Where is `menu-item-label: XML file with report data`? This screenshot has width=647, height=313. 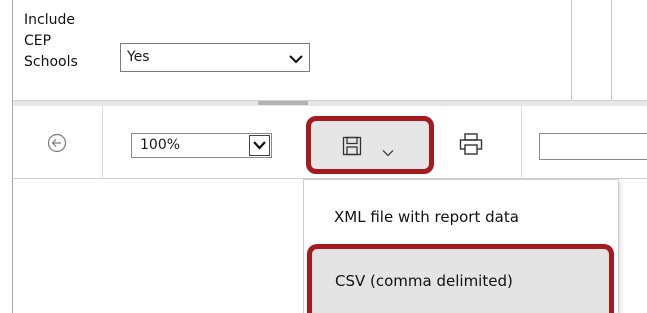 menu-item-label: XML file with report data is located at coordinates (426, 217).